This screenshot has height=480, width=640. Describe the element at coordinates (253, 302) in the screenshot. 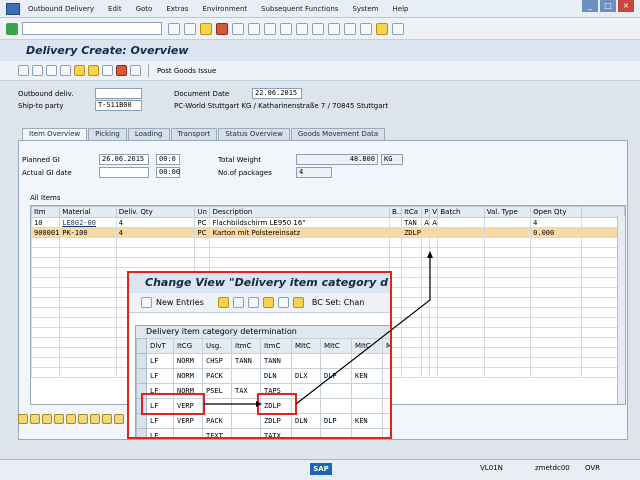

I see `undo-icon` at that location.